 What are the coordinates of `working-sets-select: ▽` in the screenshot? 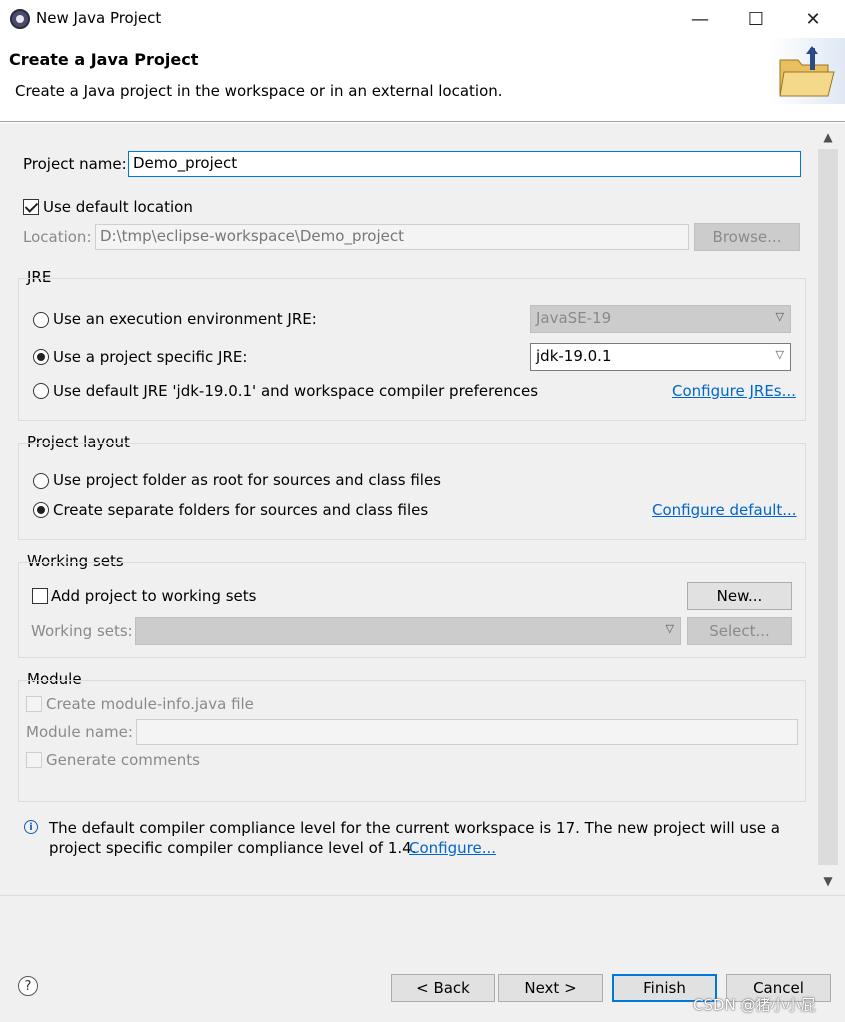 It's located at (408, 631).